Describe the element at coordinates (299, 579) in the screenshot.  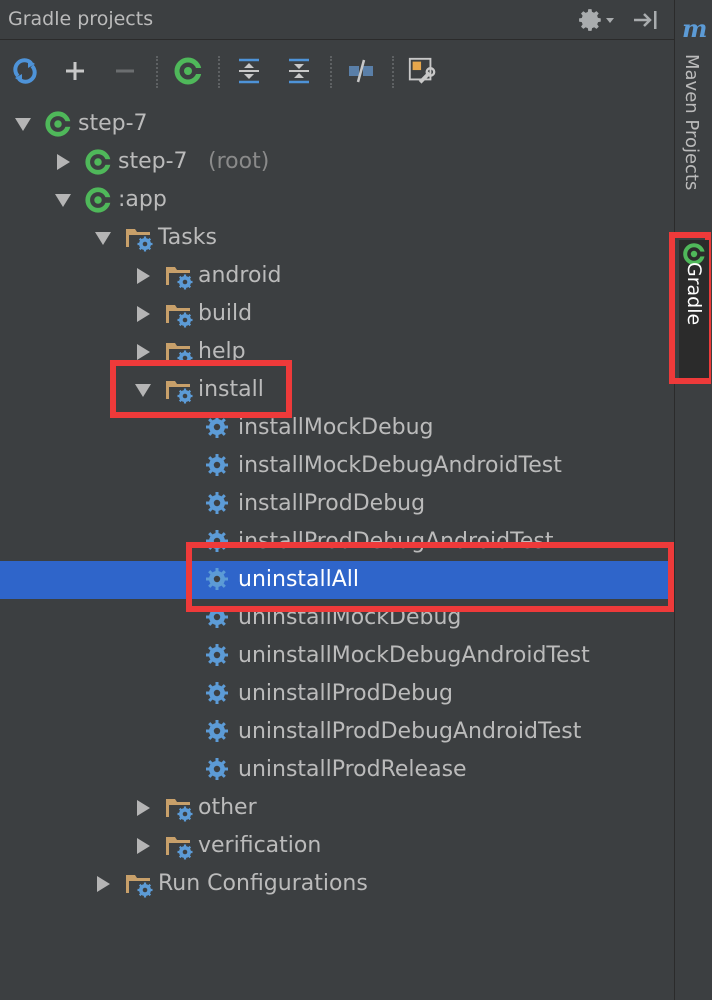
I see `tree-node-label: uninstallAll` at that location.